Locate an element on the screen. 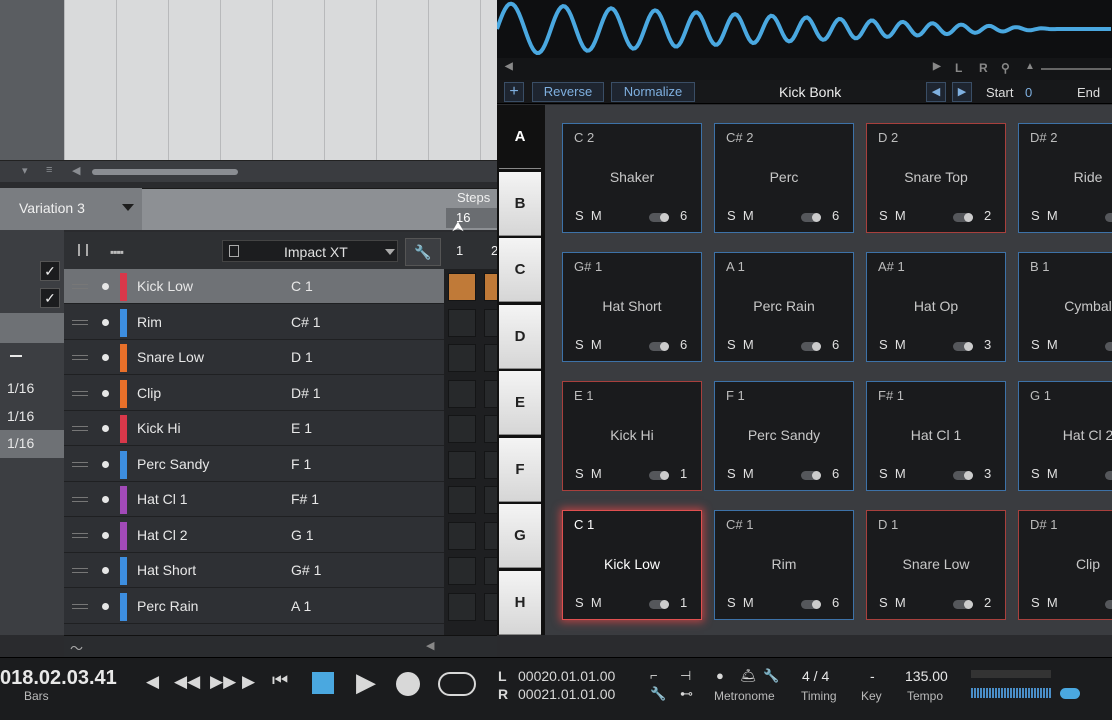 The width and height of the screenshot is (1112, 720). bank-key: A is located at coordinates (520, 137).